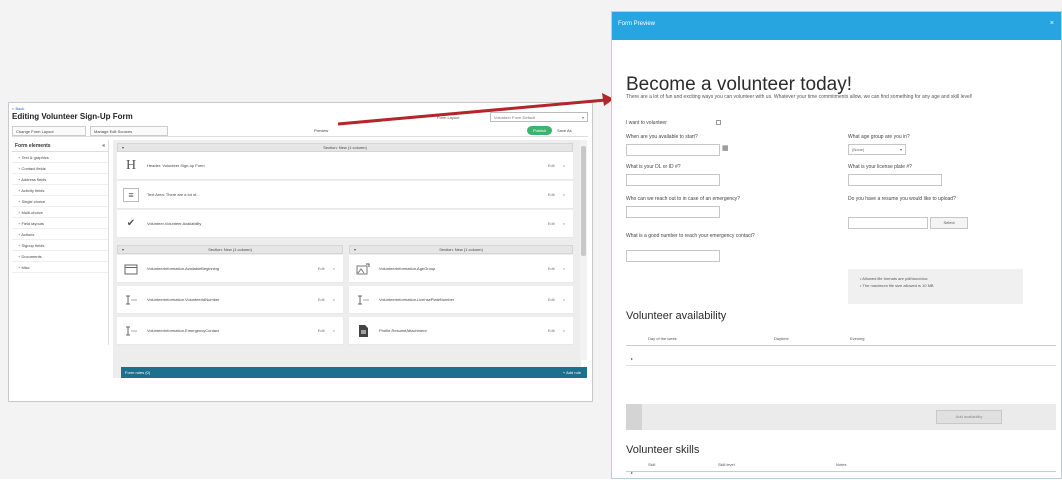 This screenshot has width=1062, height=480. I want to click on column-header: Evening, so click(857, 338).